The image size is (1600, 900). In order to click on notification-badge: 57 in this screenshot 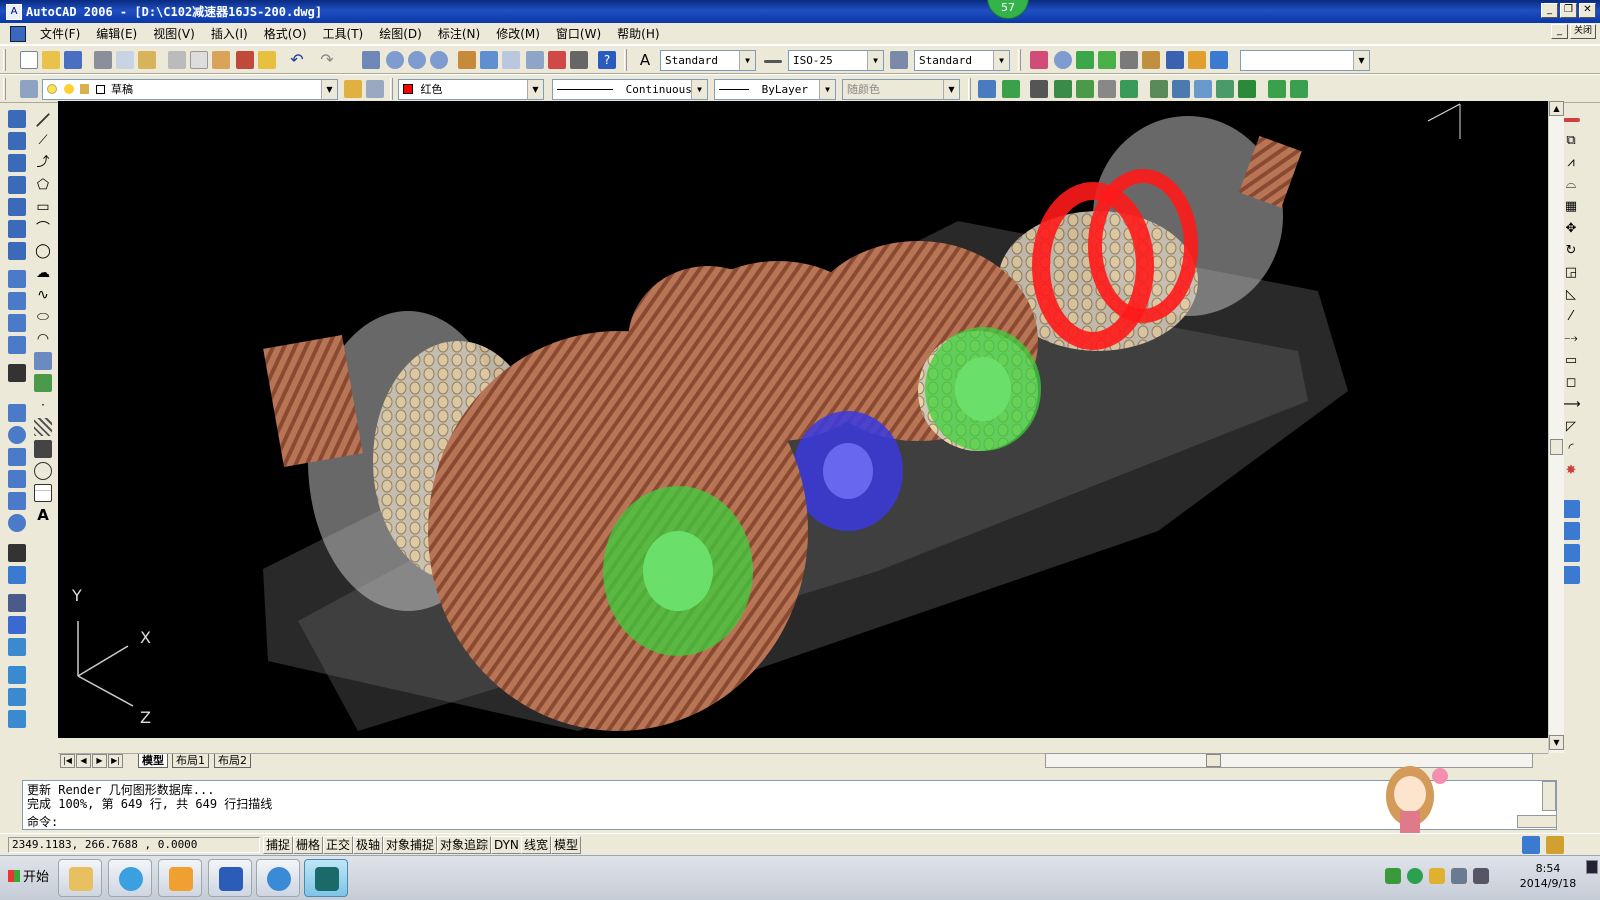, I will do `click(1008, 9)`.